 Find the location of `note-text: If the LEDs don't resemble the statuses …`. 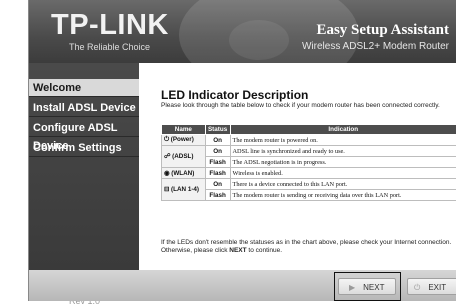

note-text: If the LEDs don't resemble the statuses … is located at coordinates (306, 246).